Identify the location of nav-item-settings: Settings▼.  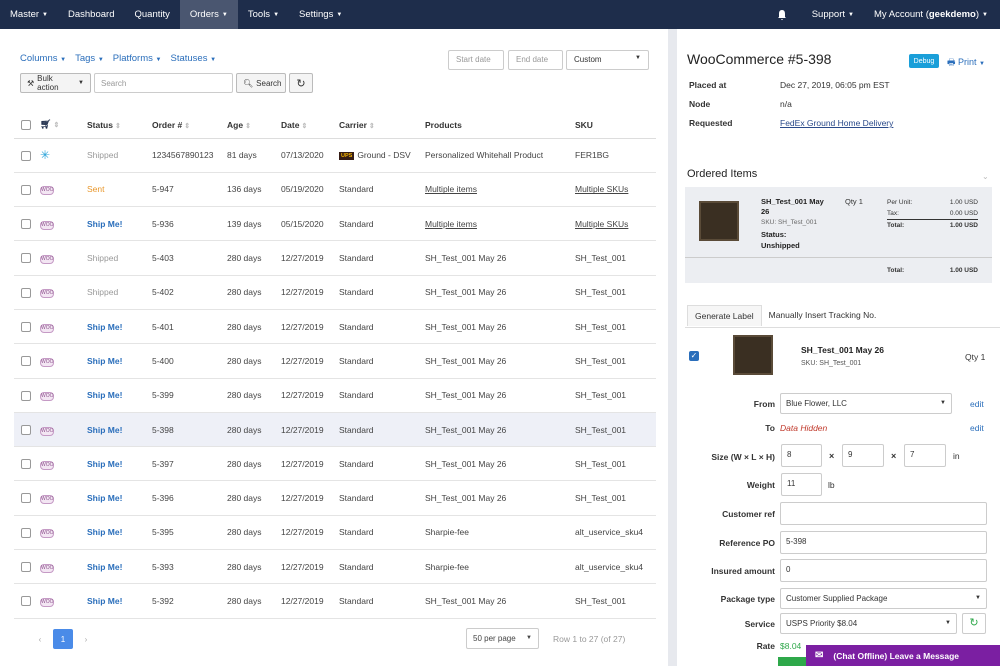
(320, 14).